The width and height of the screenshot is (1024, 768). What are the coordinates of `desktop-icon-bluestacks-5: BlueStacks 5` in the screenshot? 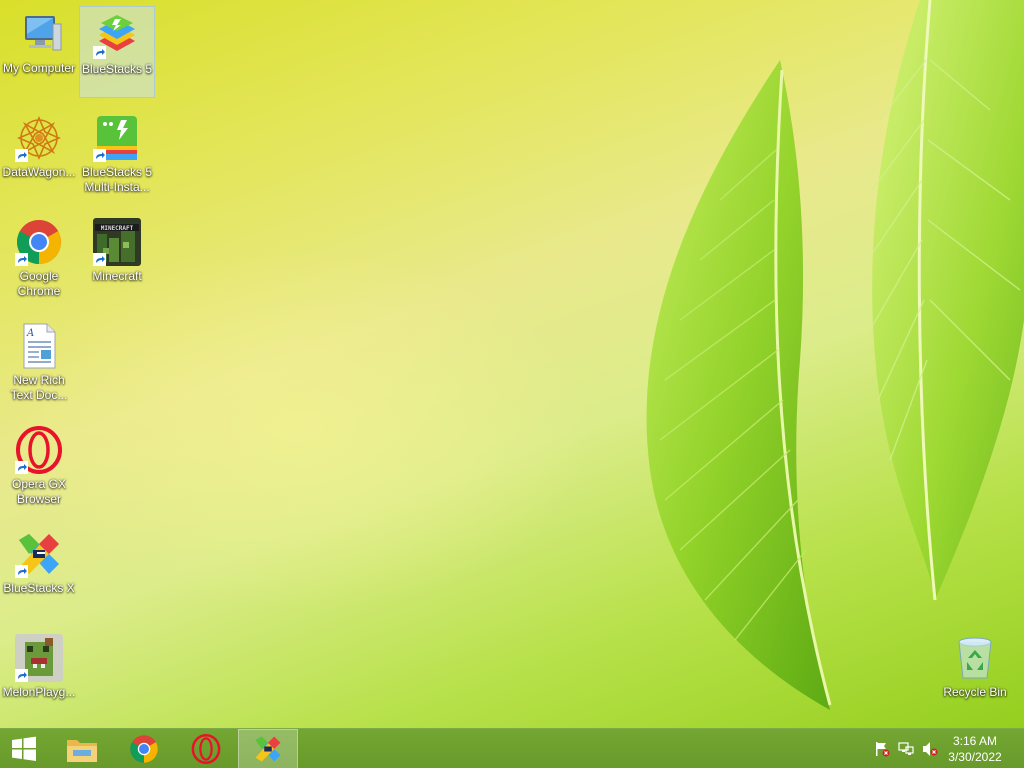 It's located at (117, 52).